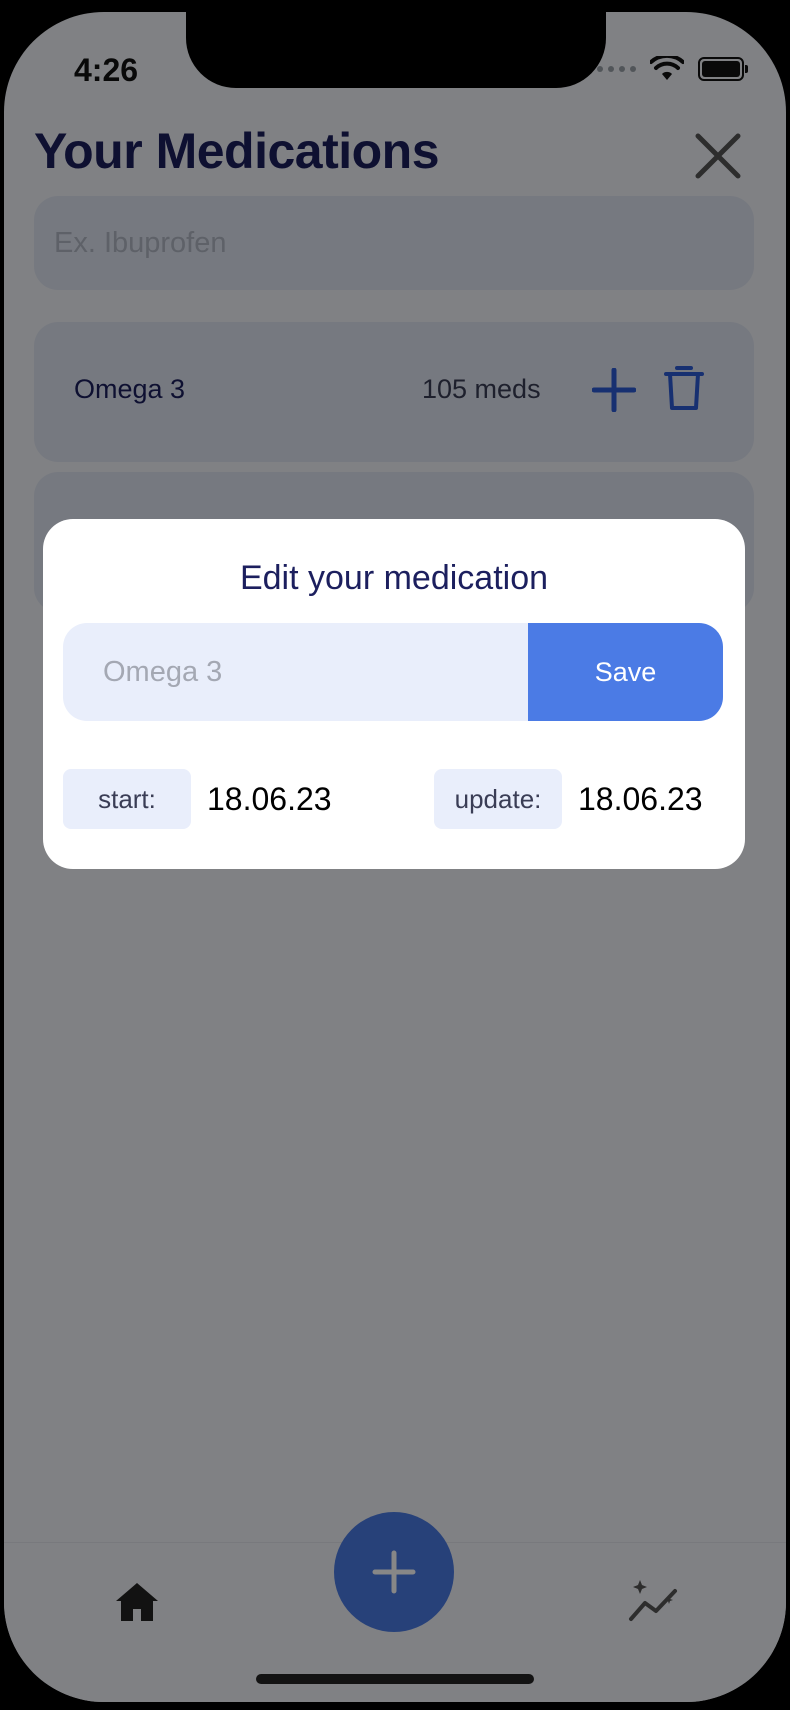  Describe the element at coordinates (498, 799) in the screenshot. I see `update-date-label: update:` at that location.